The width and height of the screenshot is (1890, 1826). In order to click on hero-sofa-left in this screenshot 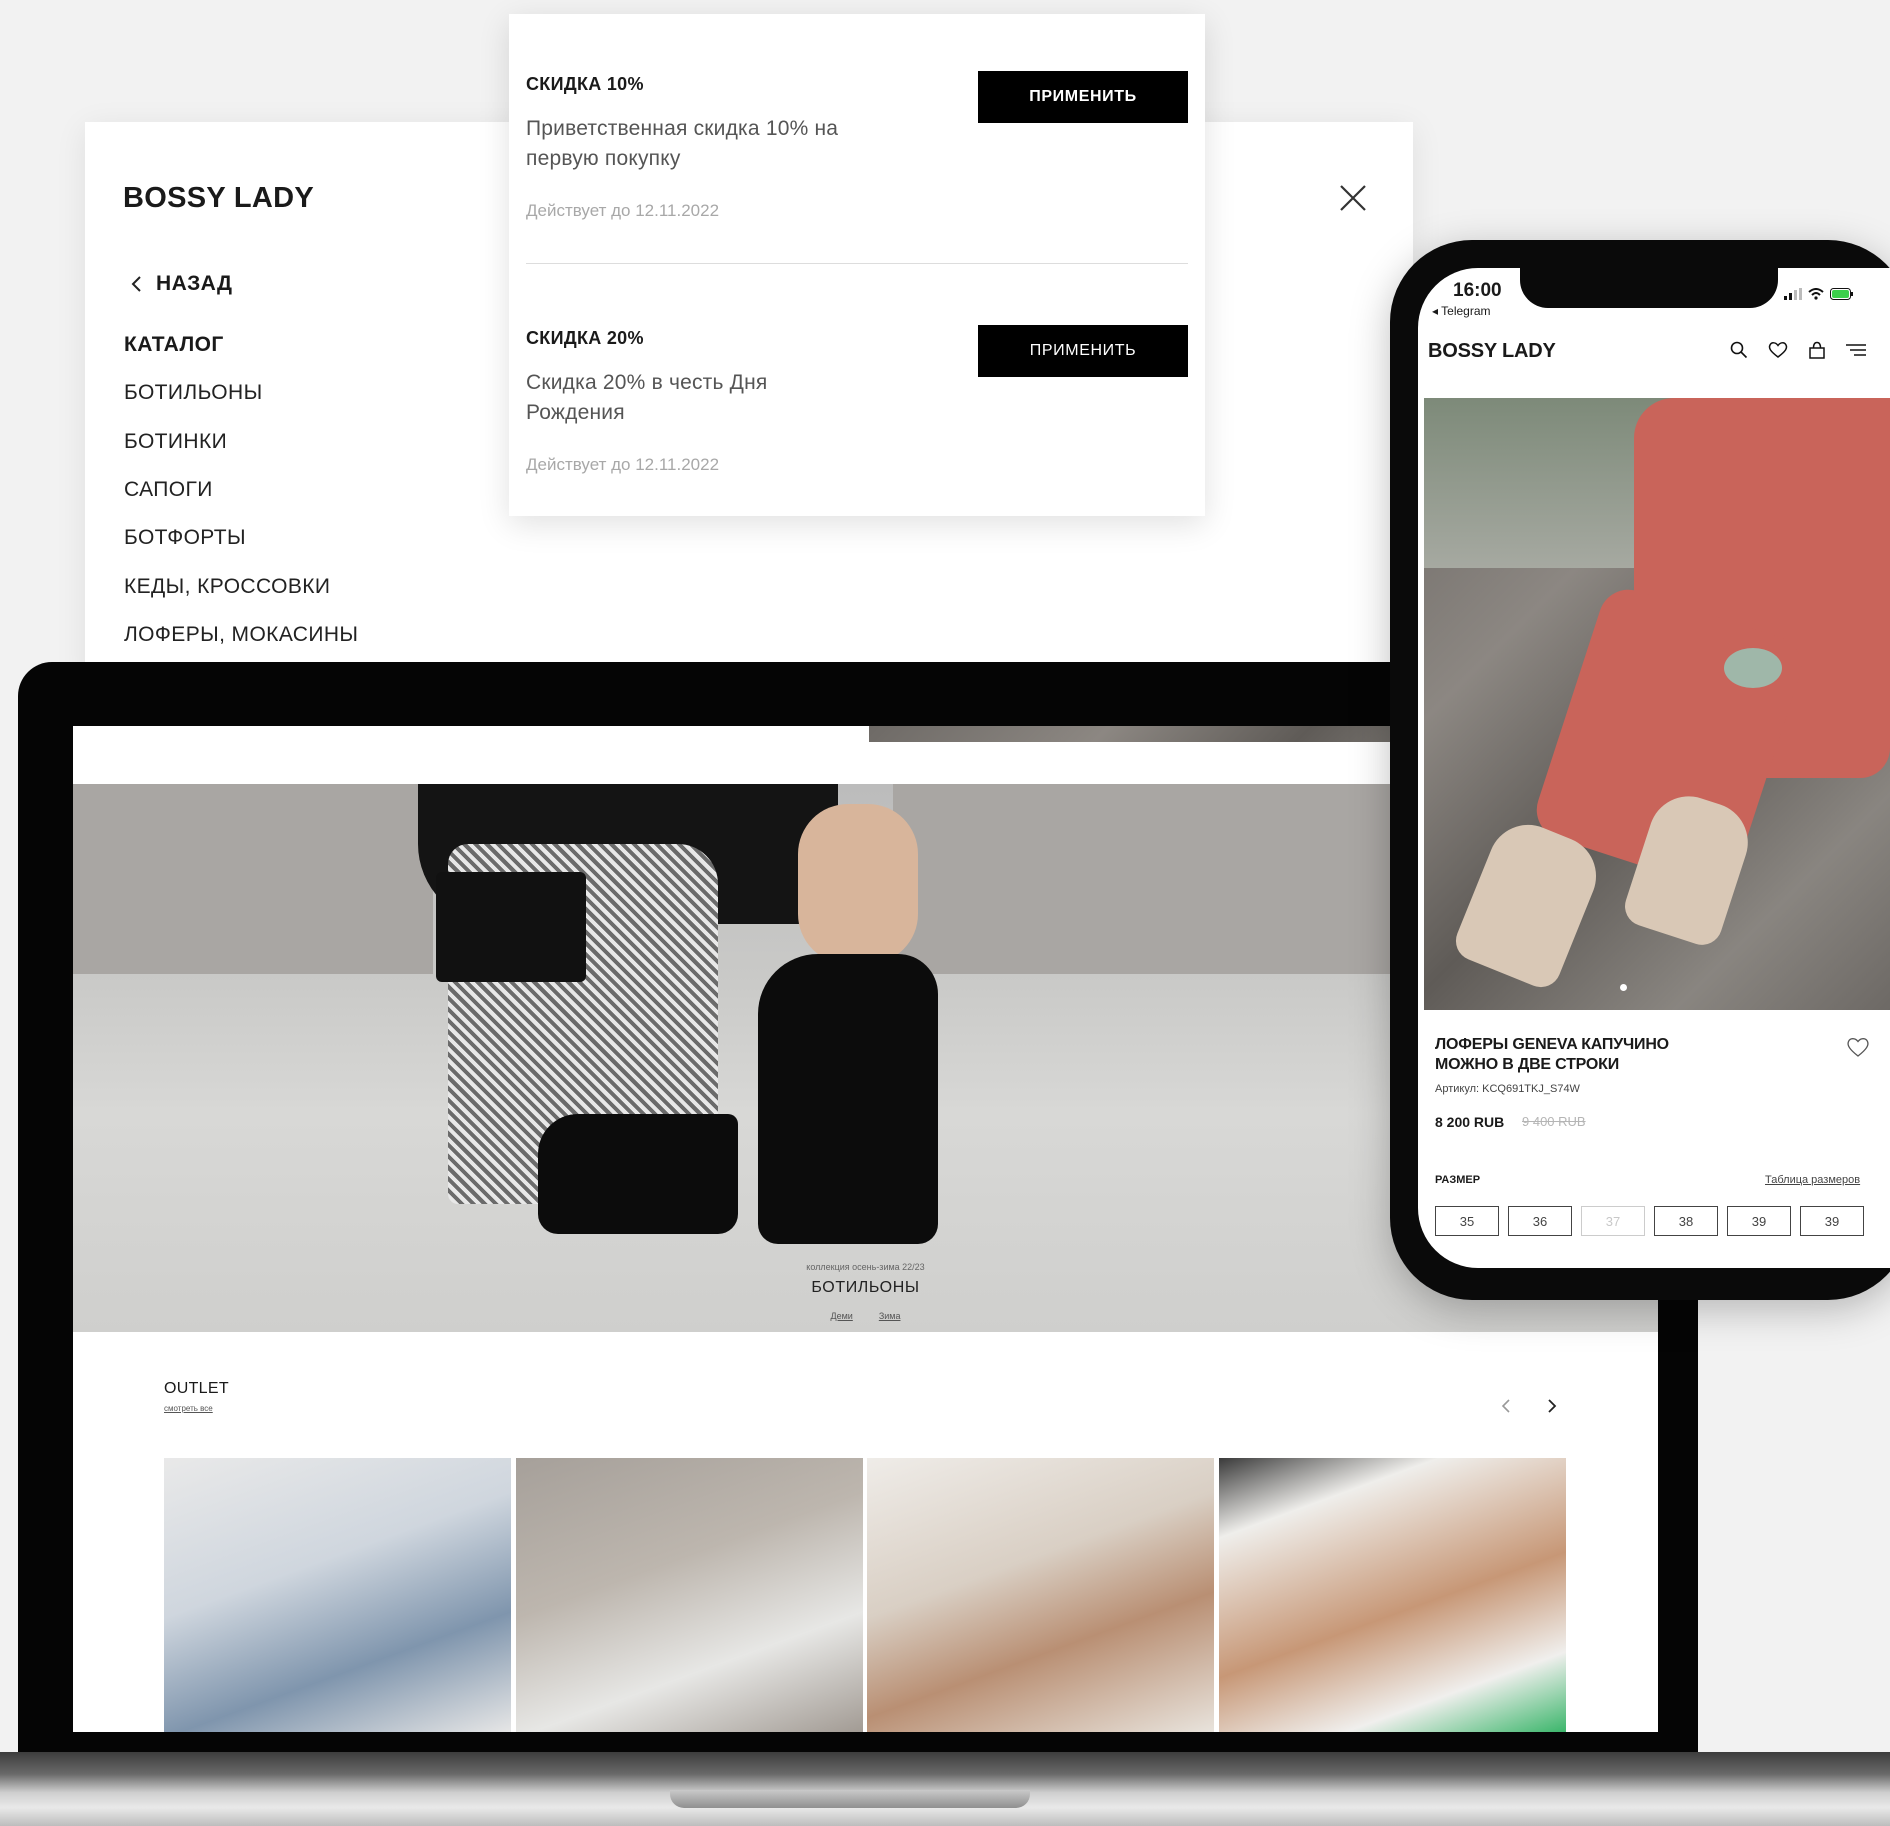, I will do `click(253, 879)`.